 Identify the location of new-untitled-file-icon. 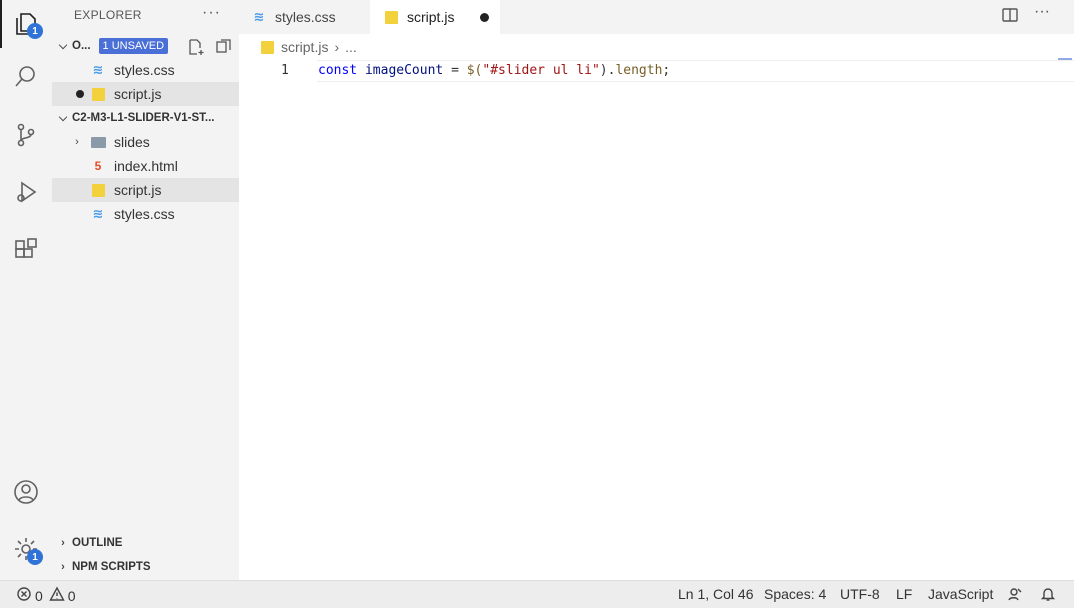
(196, 47).